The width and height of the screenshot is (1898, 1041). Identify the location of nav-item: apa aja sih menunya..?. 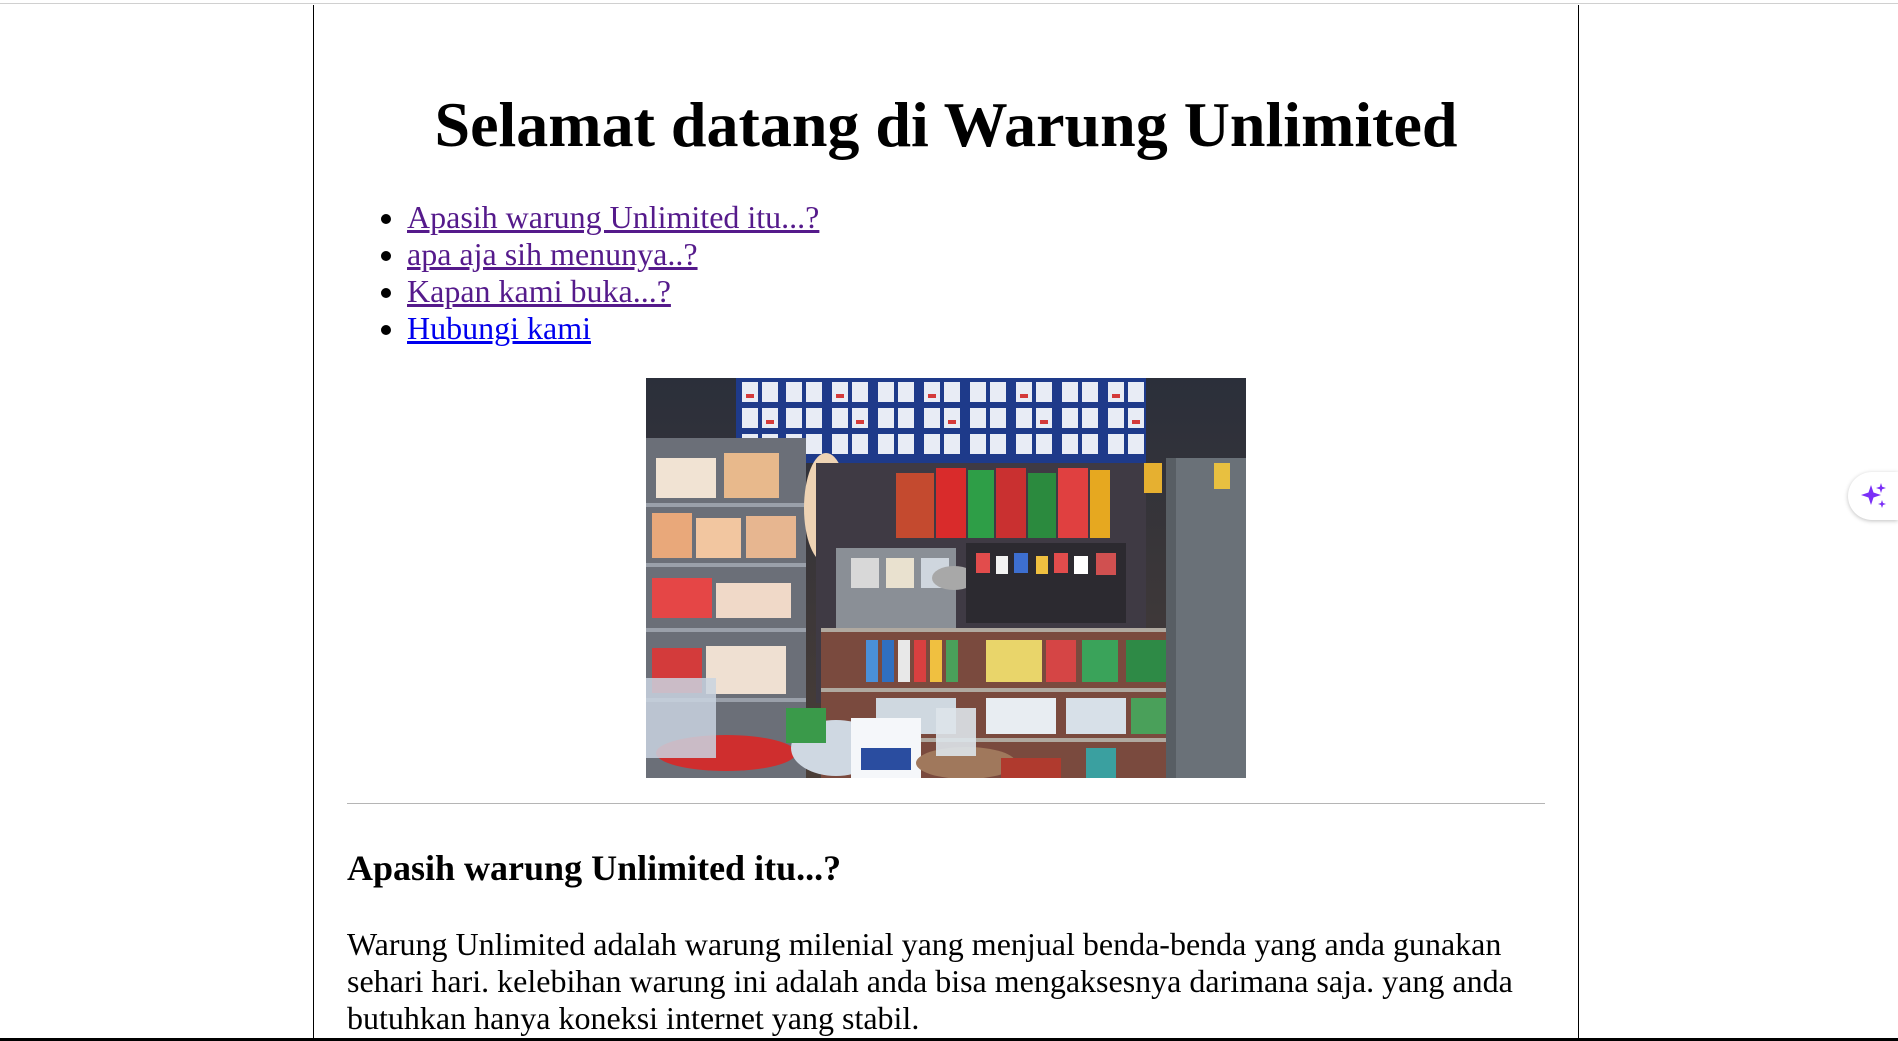
(976, 254).